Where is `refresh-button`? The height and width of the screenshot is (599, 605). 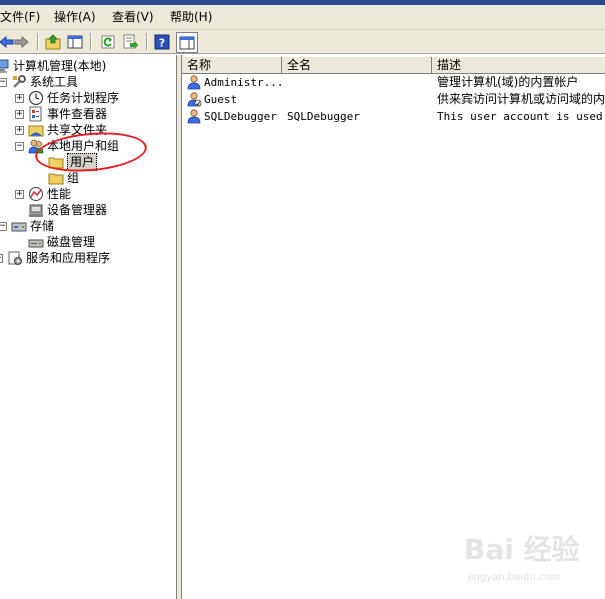
refresh-button is located at coordinates (108, 41).